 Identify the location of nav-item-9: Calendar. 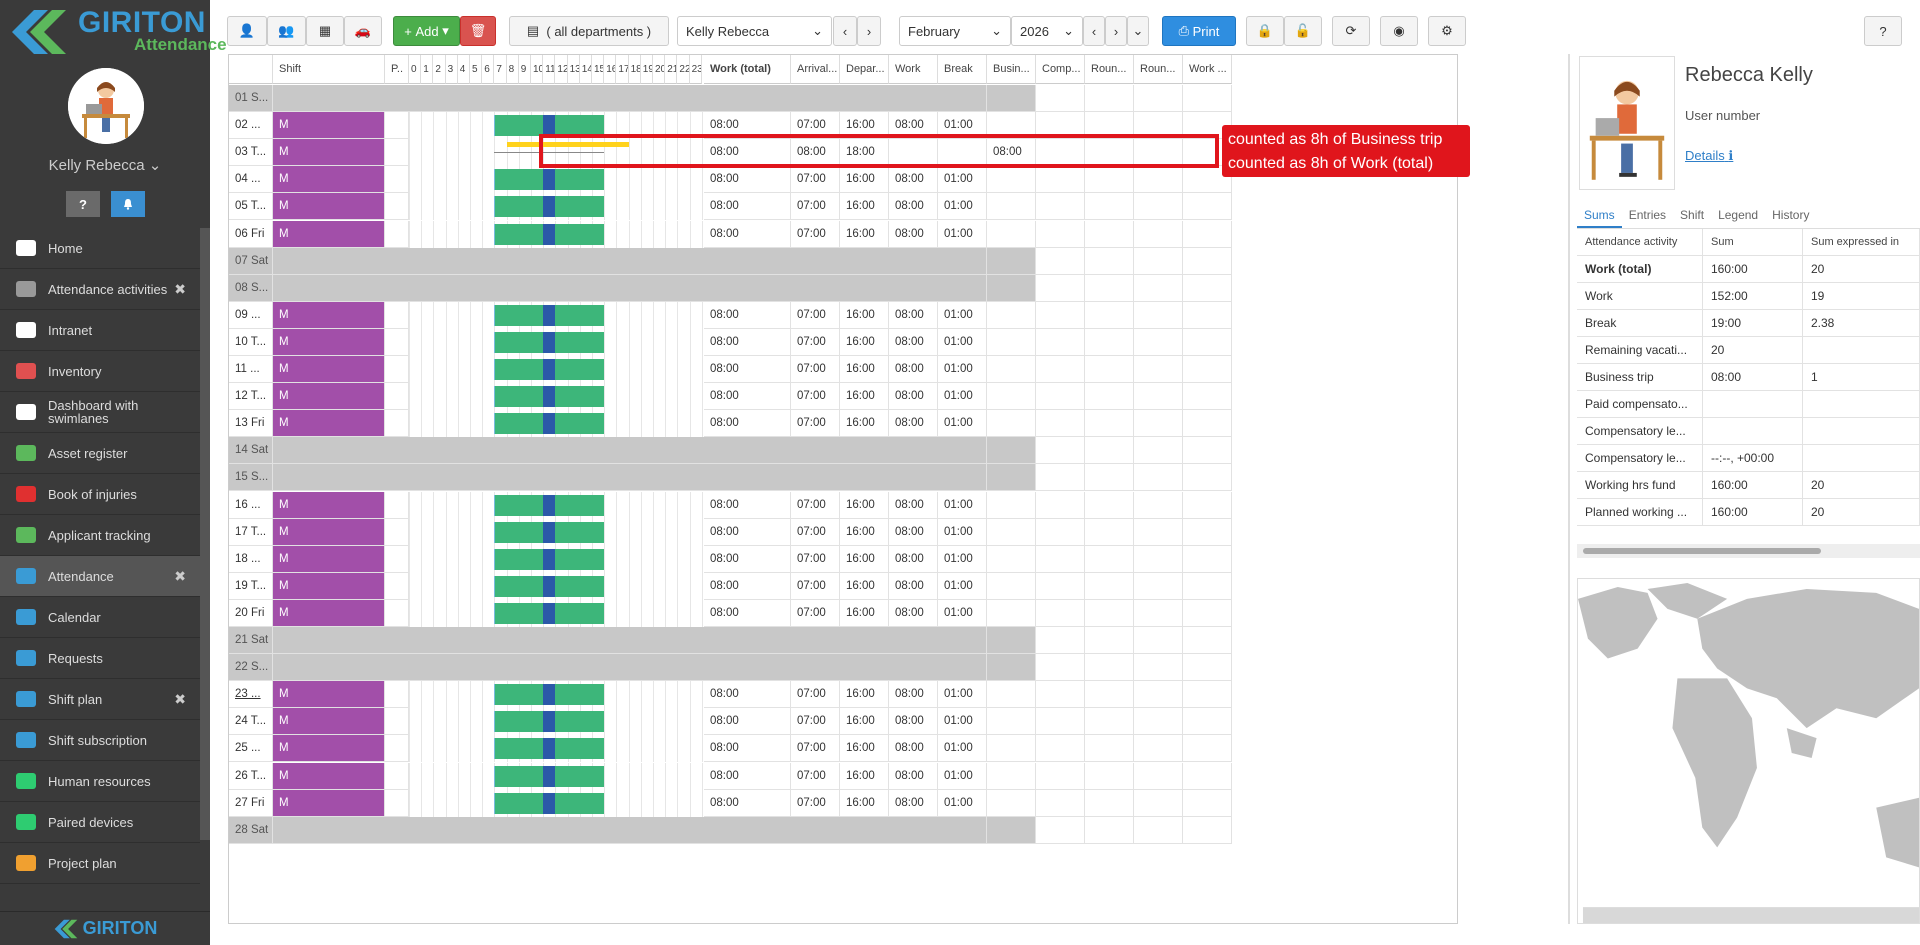
(100, 617).